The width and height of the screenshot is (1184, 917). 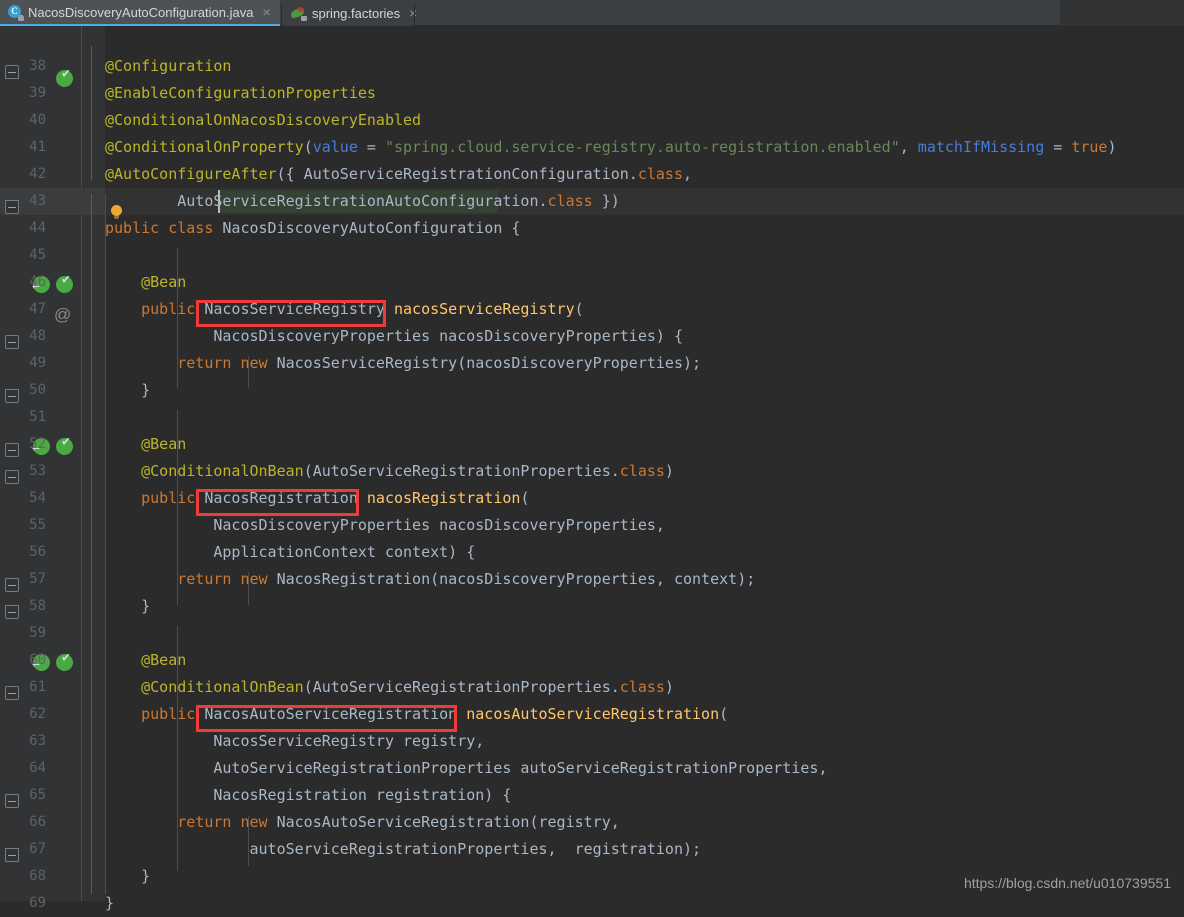 I want to click on line-number: 66, so click(x=37, y=822).